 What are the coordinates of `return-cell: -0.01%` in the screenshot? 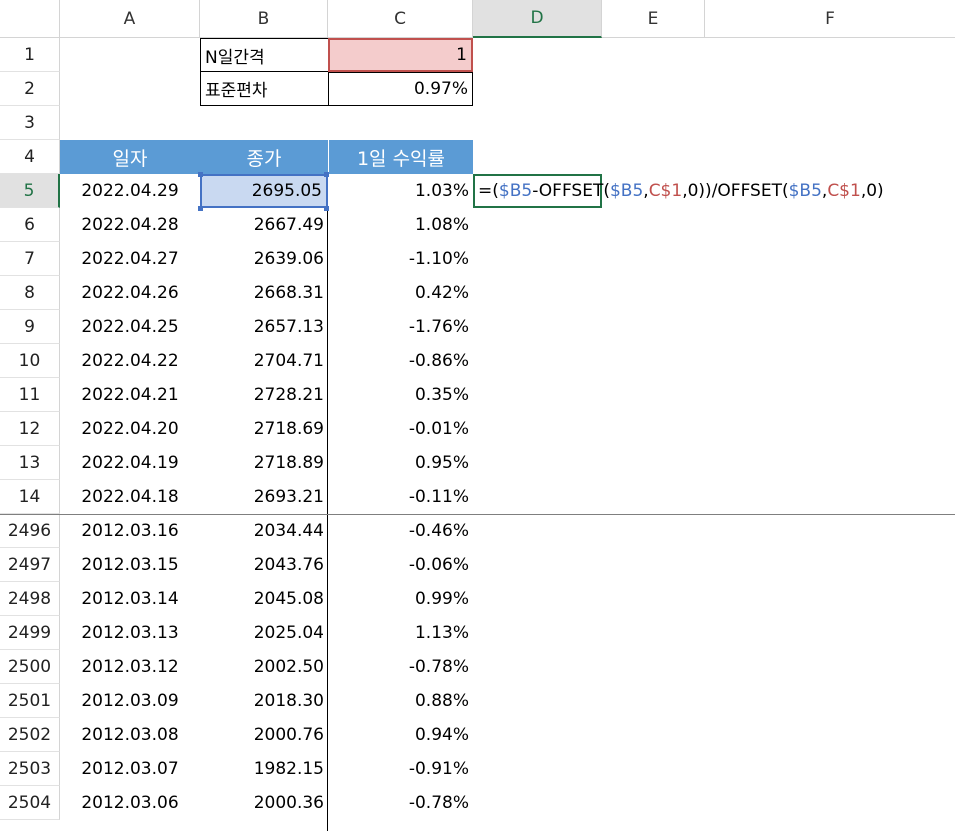 It's located at (400, 429).